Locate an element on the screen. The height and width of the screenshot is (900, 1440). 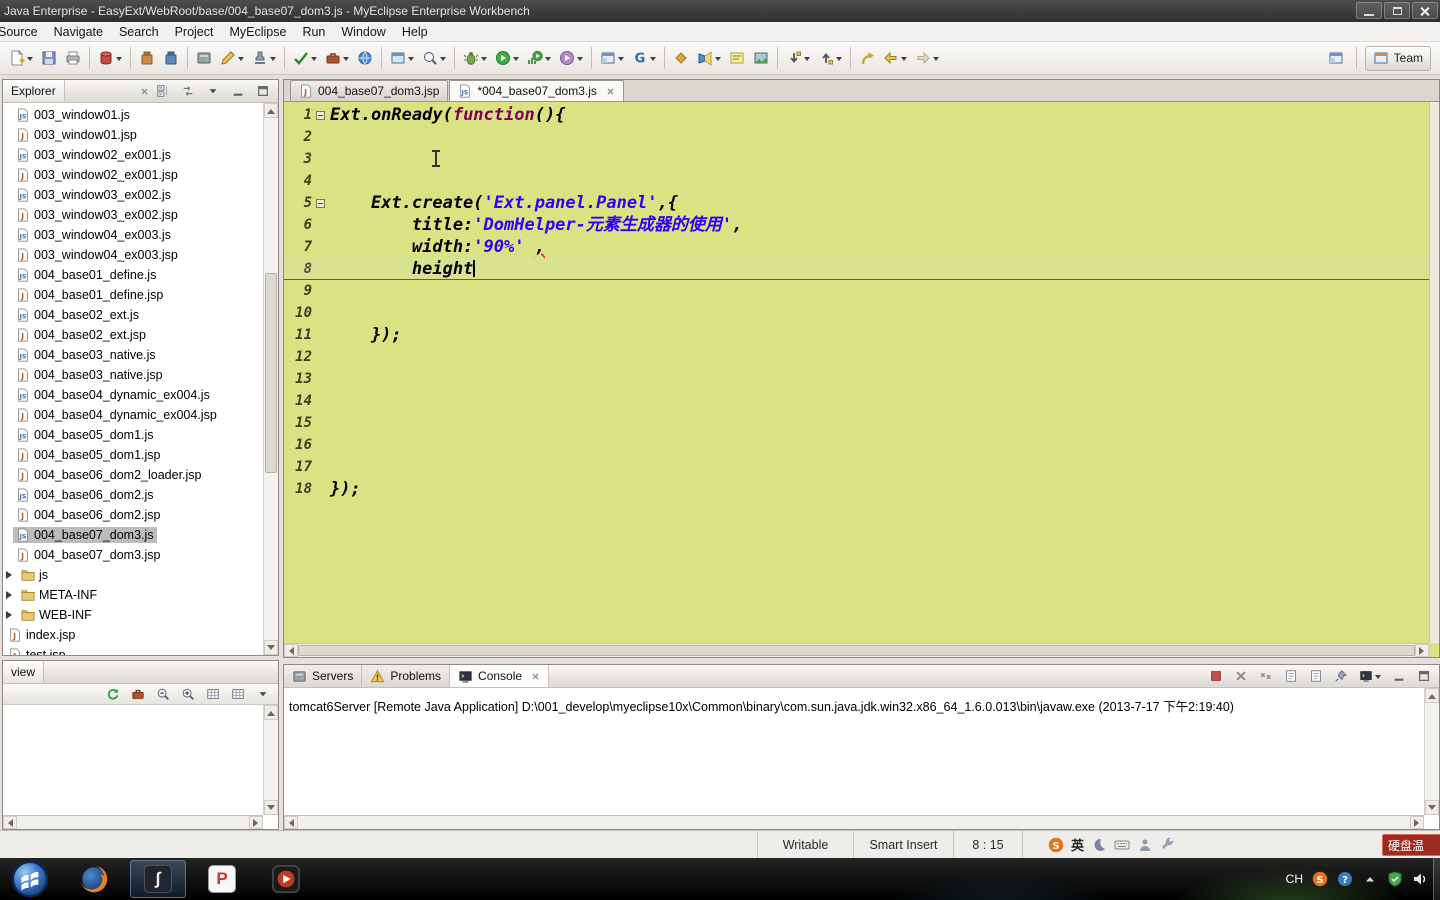
table-view-button is located at coordinates (213, 694).